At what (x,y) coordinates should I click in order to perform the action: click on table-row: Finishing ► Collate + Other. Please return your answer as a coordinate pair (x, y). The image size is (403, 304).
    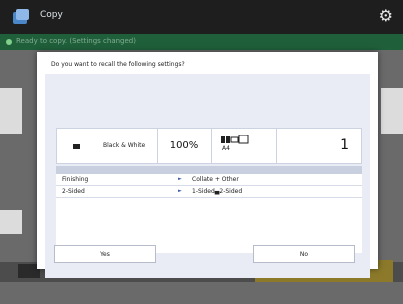
    Looking at the image, I should click on (209, 180).